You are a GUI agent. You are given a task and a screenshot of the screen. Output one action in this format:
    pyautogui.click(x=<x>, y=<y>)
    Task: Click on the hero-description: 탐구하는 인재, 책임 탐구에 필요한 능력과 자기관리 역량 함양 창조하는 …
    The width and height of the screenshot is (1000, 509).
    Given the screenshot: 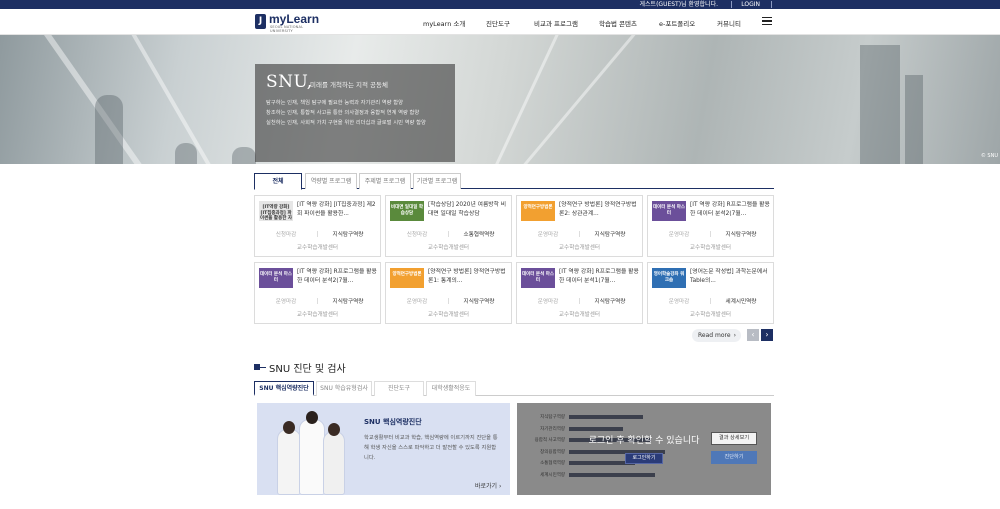 What is the action you would take?
    pyautogui.click(x=346, y=113)
    